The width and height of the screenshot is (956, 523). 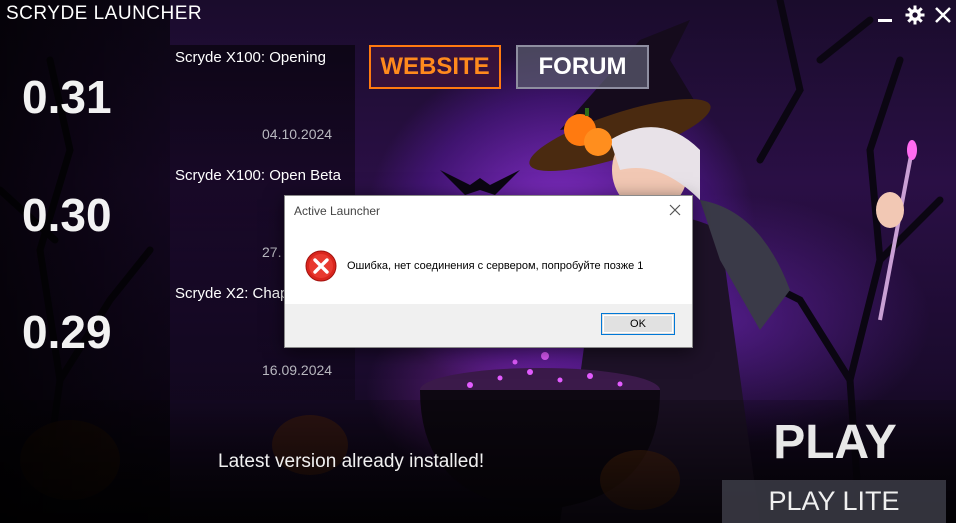 I want to click on app-title: SCRYDE LAUNCHER, so click(x=104, y=13).